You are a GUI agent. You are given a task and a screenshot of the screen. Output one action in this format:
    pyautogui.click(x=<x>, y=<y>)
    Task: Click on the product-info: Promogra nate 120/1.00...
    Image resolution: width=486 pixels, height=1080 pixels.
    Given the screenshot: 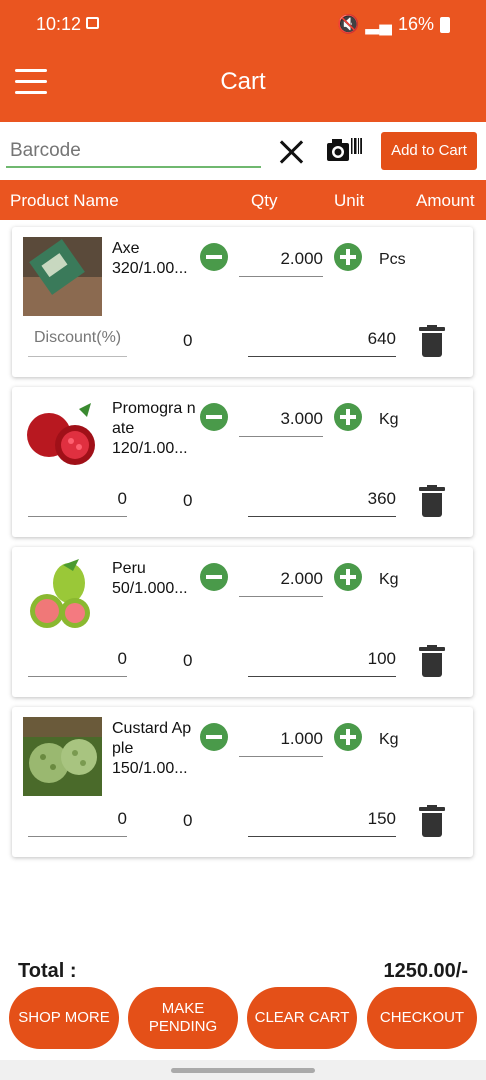 What is the action you would take?
    pyautogui.click(x=154, y=429)
    